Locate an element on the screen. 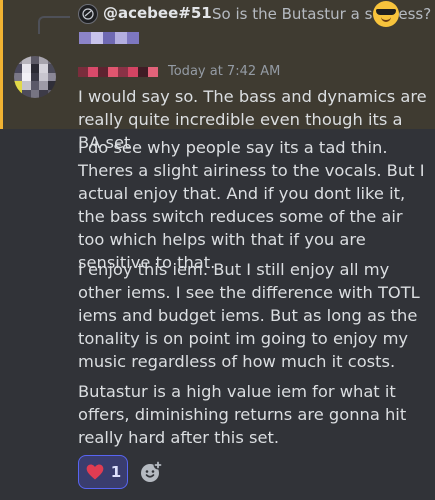 The image size is (435, 500). redacted-author-pixels is located at coordinates (118, 72).